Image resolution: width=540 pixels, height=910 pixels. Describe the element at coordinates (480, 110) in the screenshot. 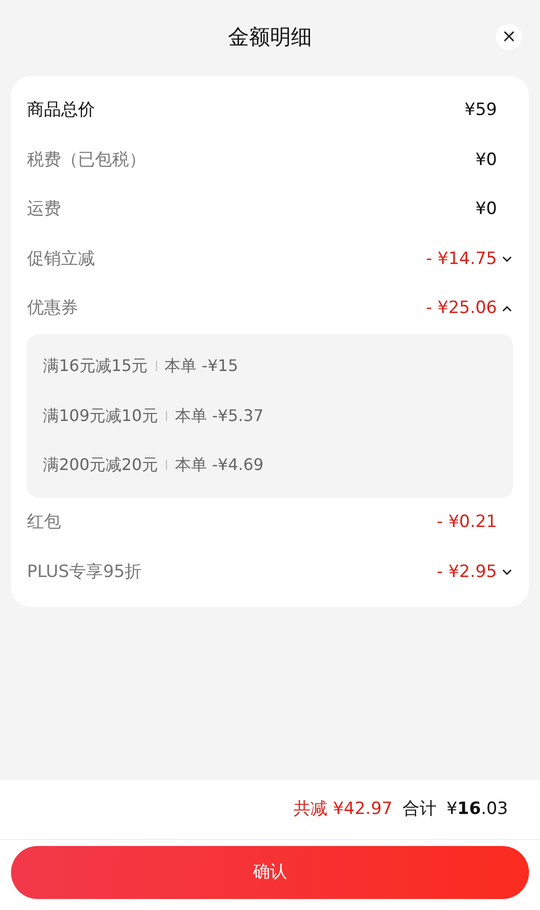

I see `row-amount: ¥59` at that location.